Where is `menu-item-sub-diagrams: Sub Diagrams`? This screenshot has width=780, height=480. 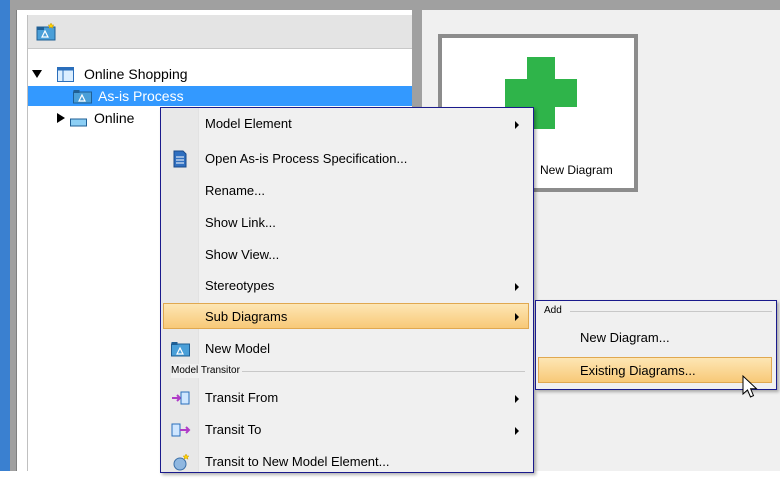 menu-item-sub-diagrams: Sub Diagrams is located at coordinates (346, 316).